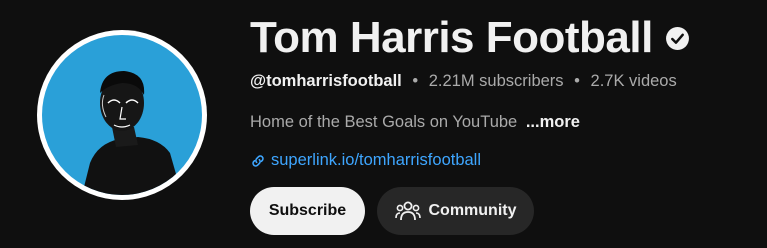  I want to click on subscribe-button: Subscribe, so click(307, 211).